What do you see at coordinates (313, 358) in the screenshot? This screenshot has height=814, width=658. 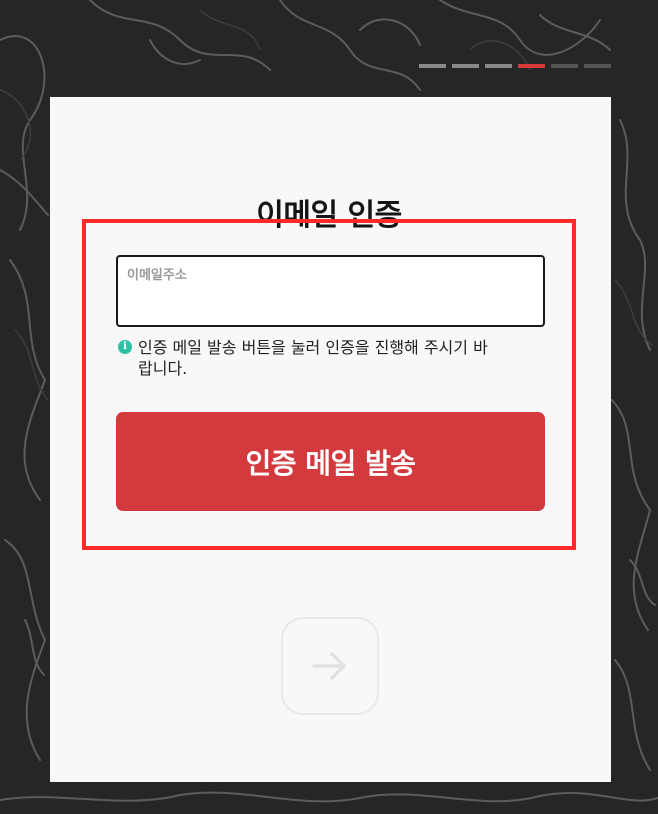 I see `help-text: 인증 메일 발송 버튼을 눌러 인증을 진행해 주시기 바랍니다.` at bounding box center [313, 358].